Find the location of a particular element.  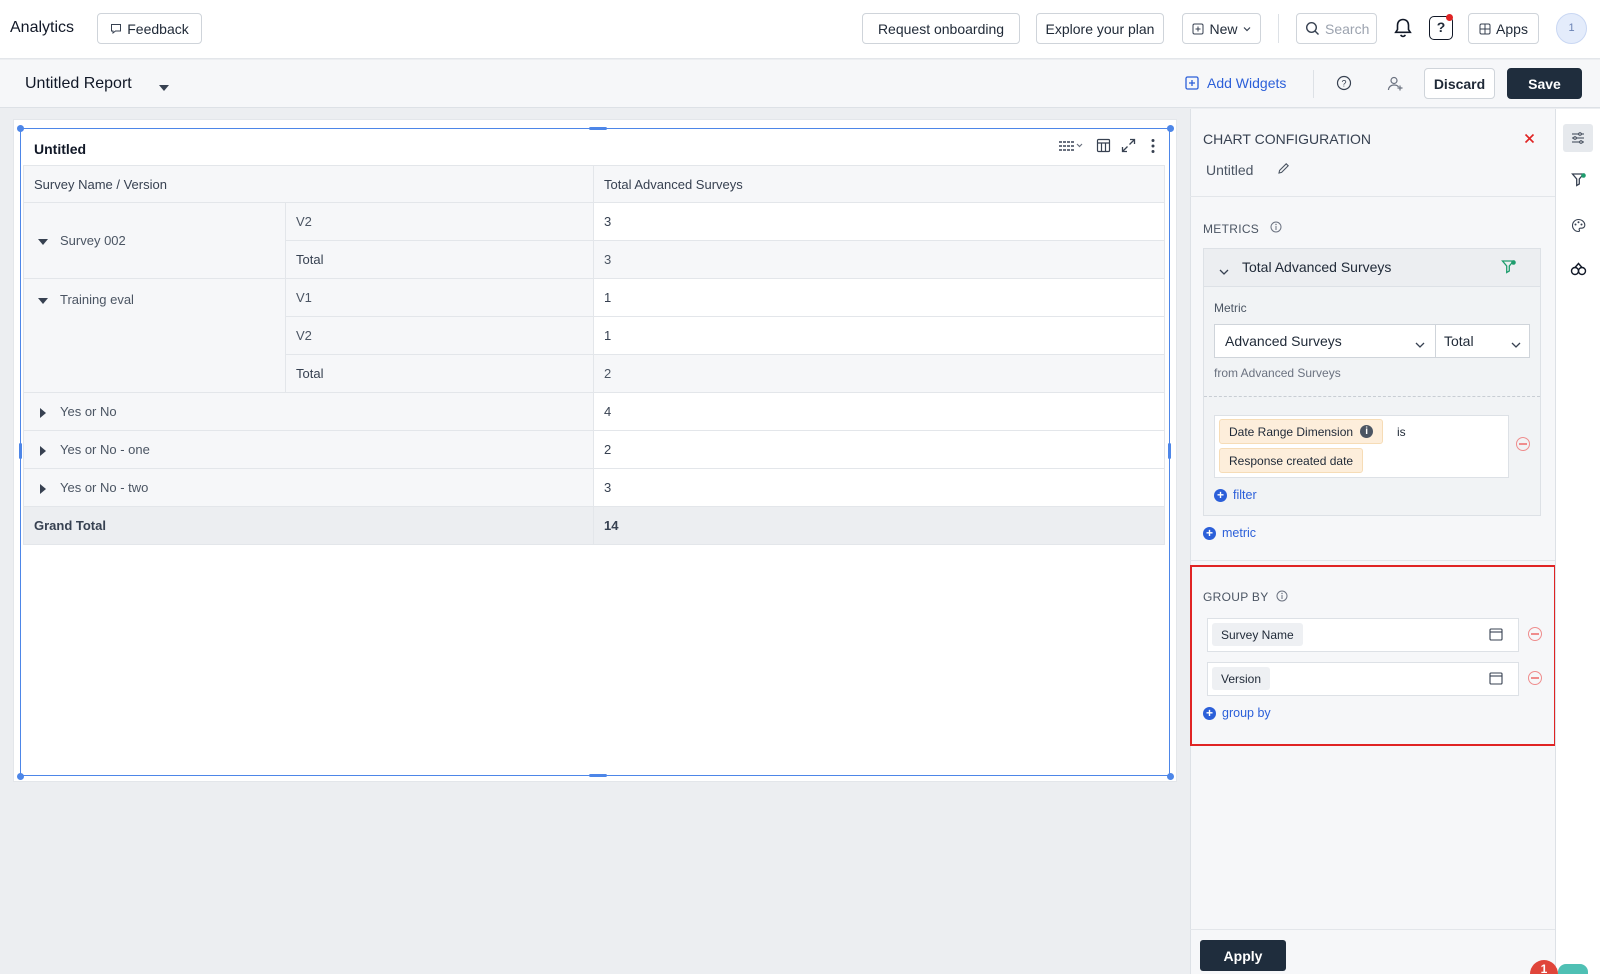

table-row: Yes or No 4 is located at coordinates (594, 411).